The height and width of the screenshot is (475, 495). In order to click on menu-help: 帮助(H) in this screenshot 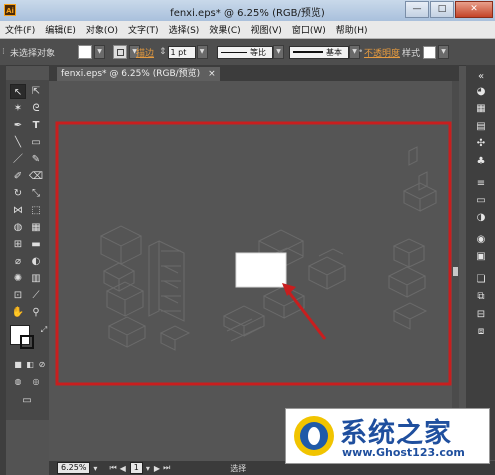, I will do `click(352, 29)`.